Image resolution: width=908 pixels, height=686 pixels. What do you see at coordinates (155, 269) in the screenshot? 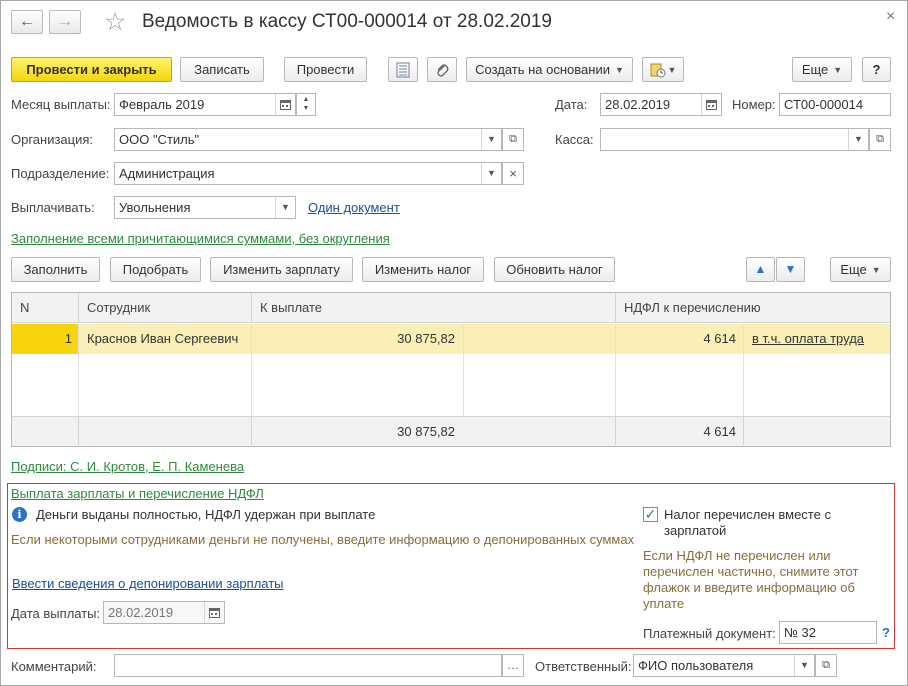
I see `pick-button: Подобрать` at bounding box center [155, 269].